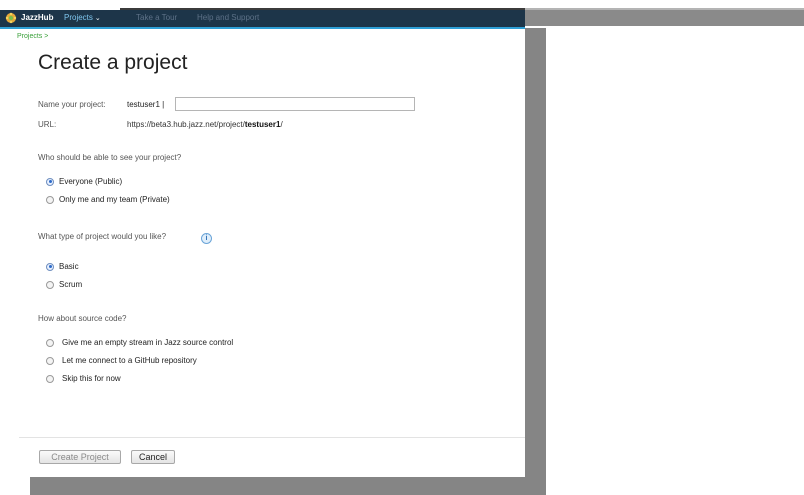 Image resolution: width=804 pixels, height=495 pixels. I want to click on jazzhub-logo-icon, so click(11, 18).